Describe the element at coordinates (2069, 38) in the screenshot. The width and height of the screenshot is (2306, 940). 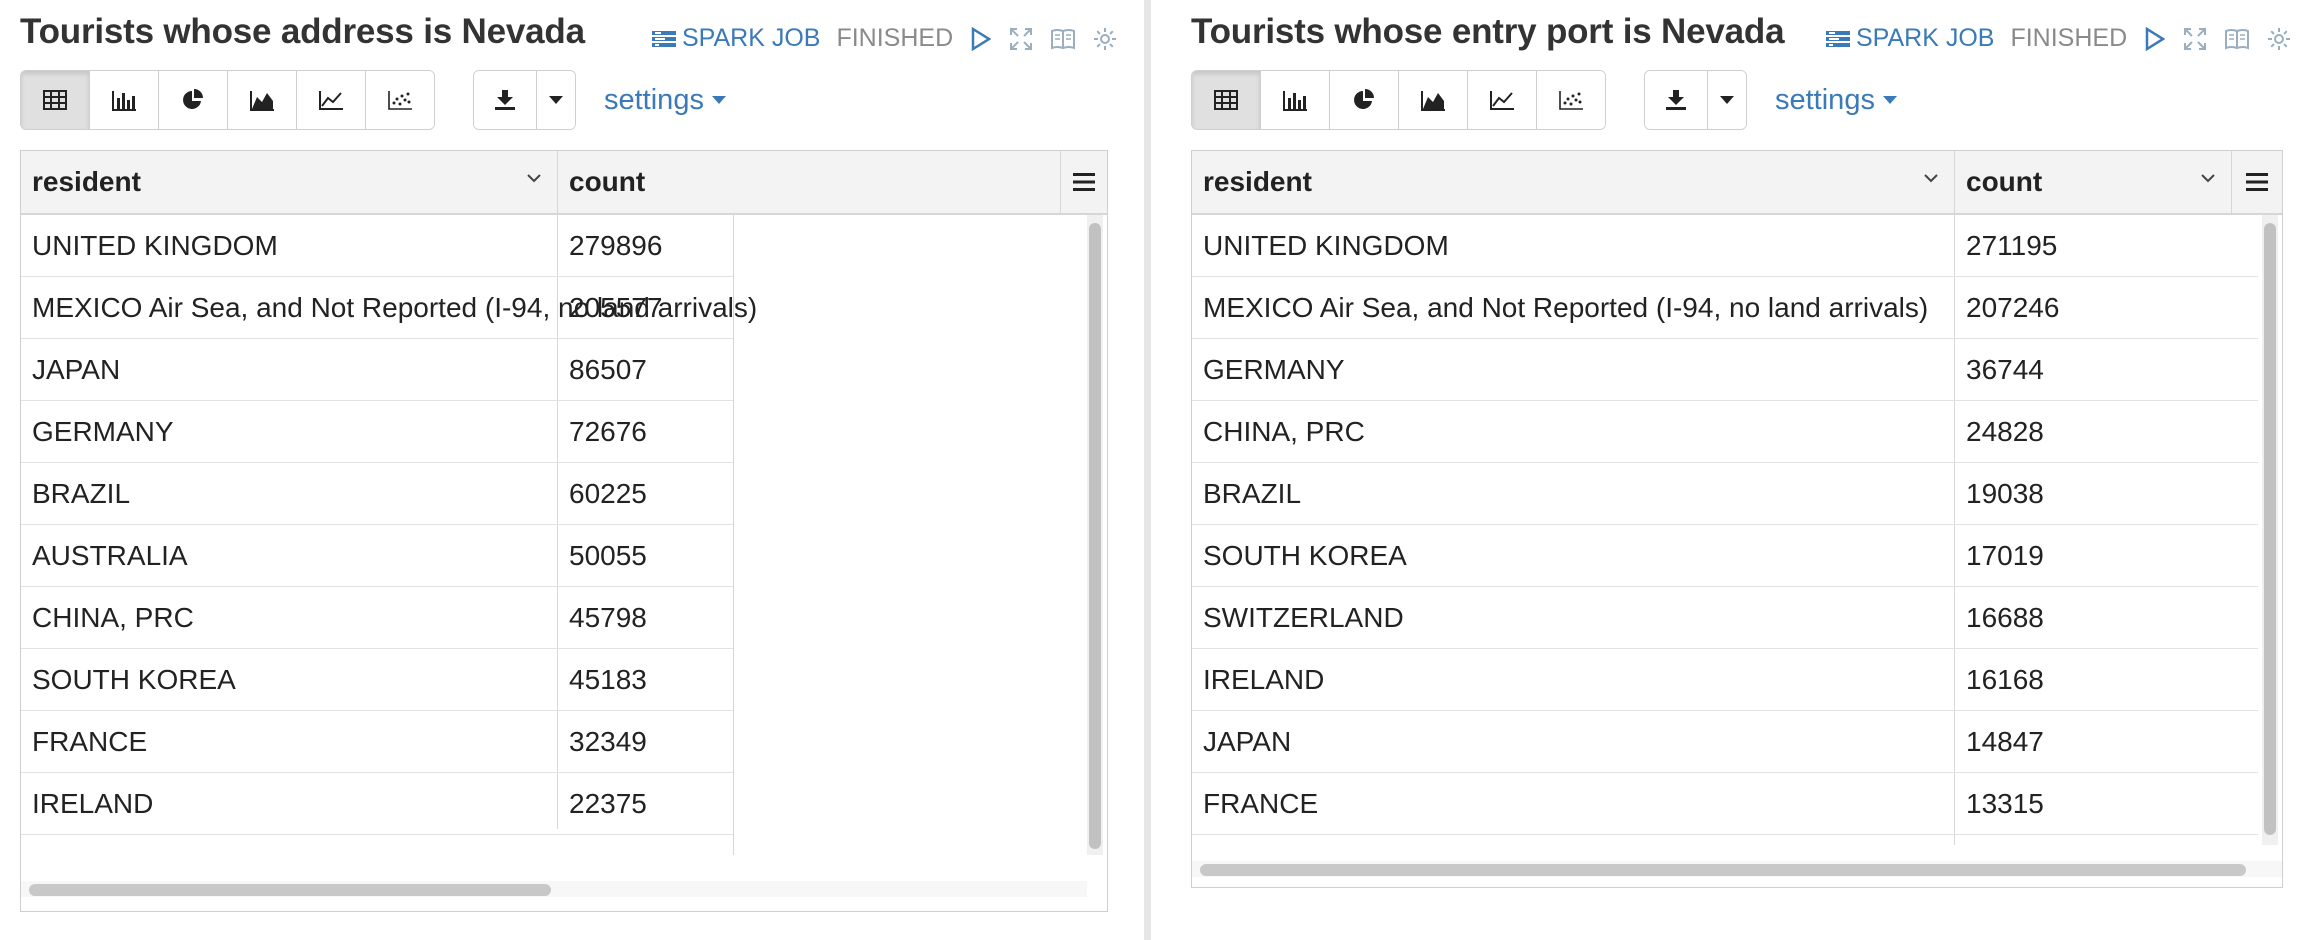
I see `job-status-label: FINISHED` at that location.